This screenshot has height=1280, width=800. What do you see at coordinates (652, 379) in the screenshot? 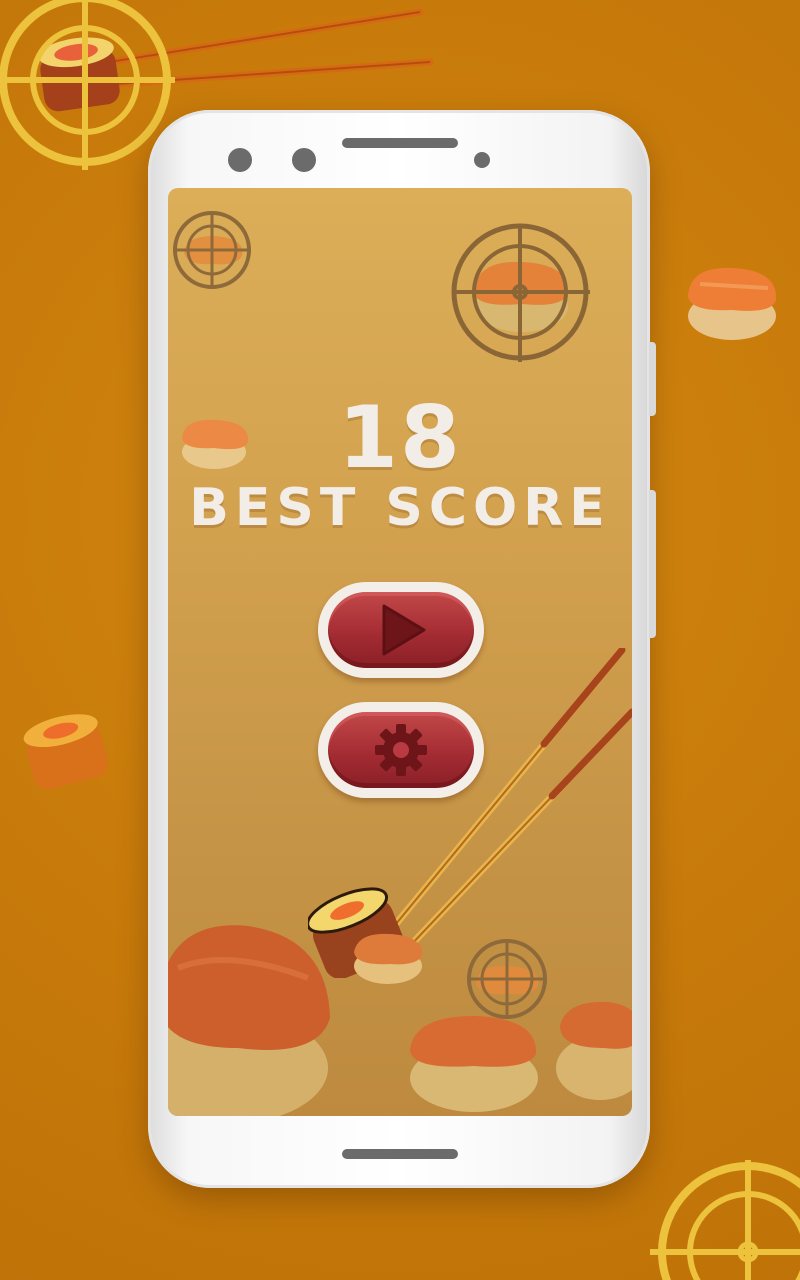
I see `phone-side-button` at bounding box center [652, 379].